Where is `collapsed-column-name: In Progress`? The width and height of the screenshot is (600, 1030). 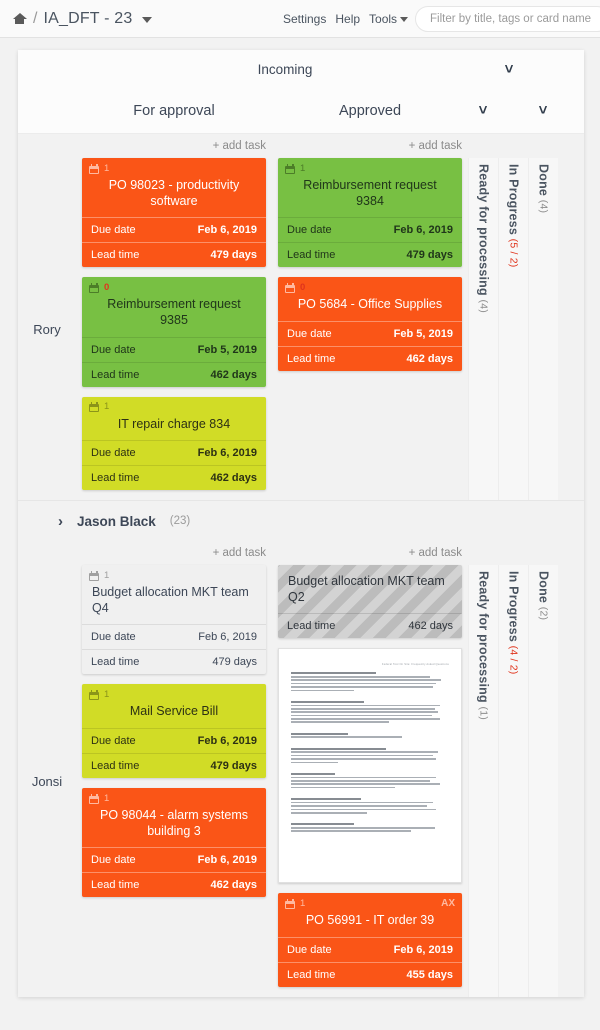 collapsed-column-name: In Progress is located at coordinates (513, 607).